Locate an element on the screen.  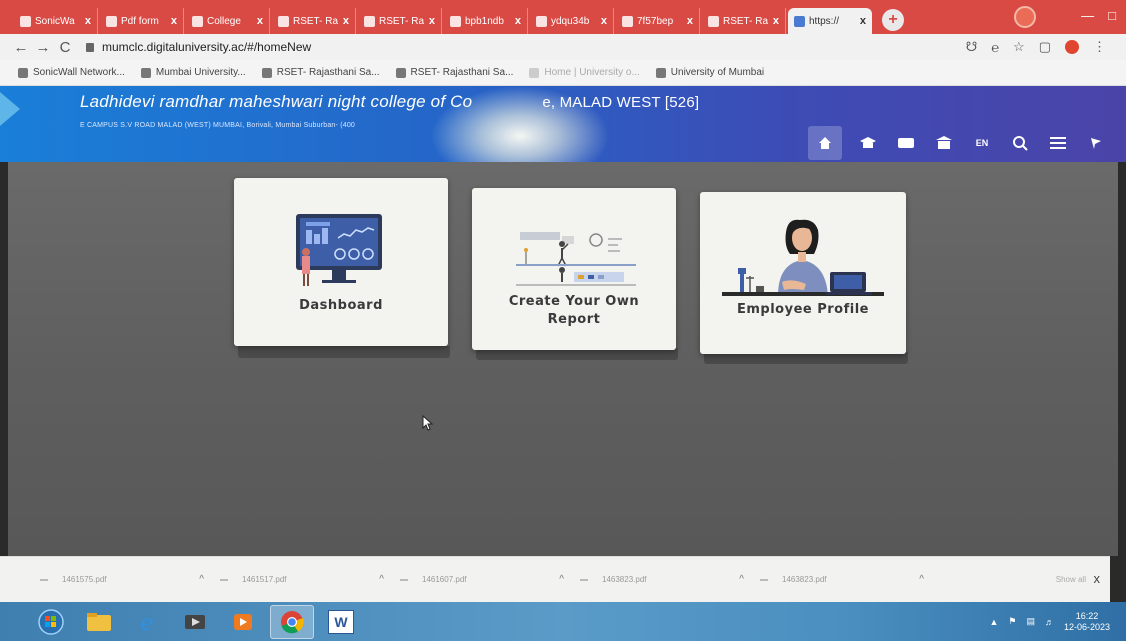
tab-title: College is located at coordinates (224, 21).